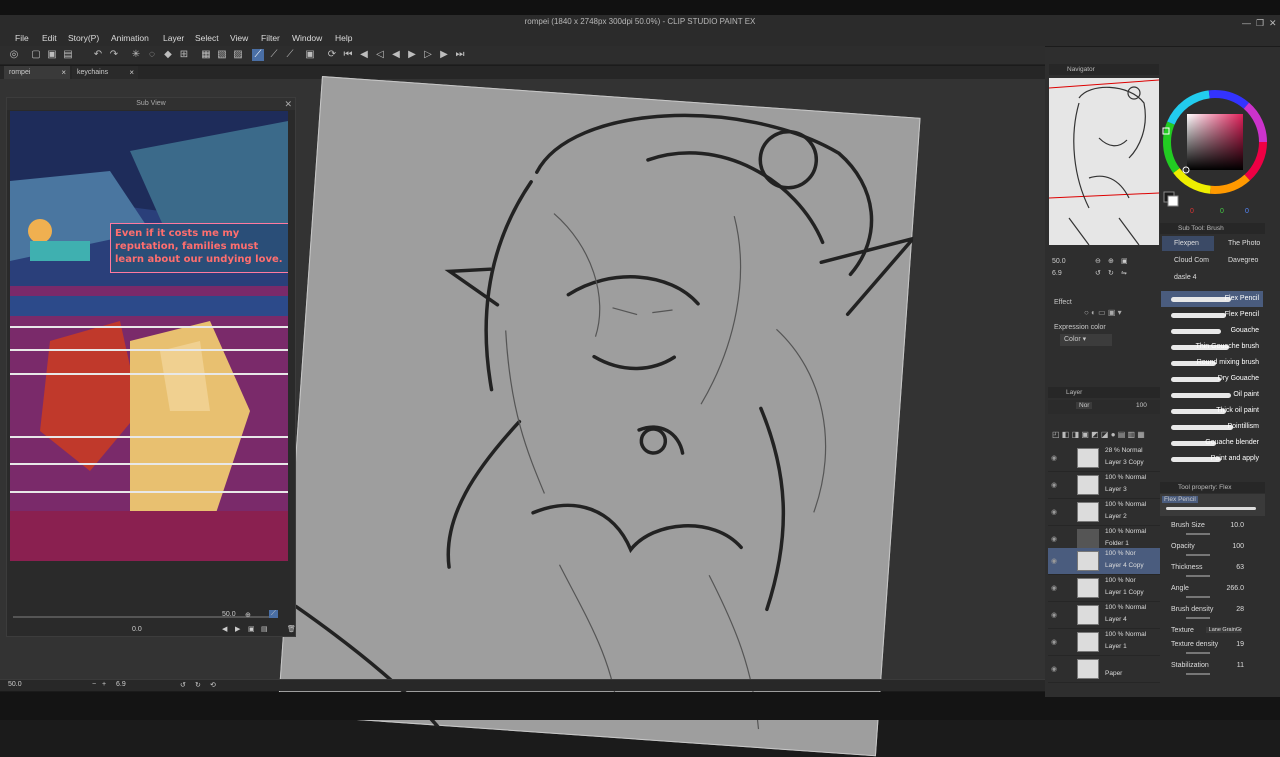 This screenshot has width=1280, height=757. I want to click on subview-slider, so click(145, 617).